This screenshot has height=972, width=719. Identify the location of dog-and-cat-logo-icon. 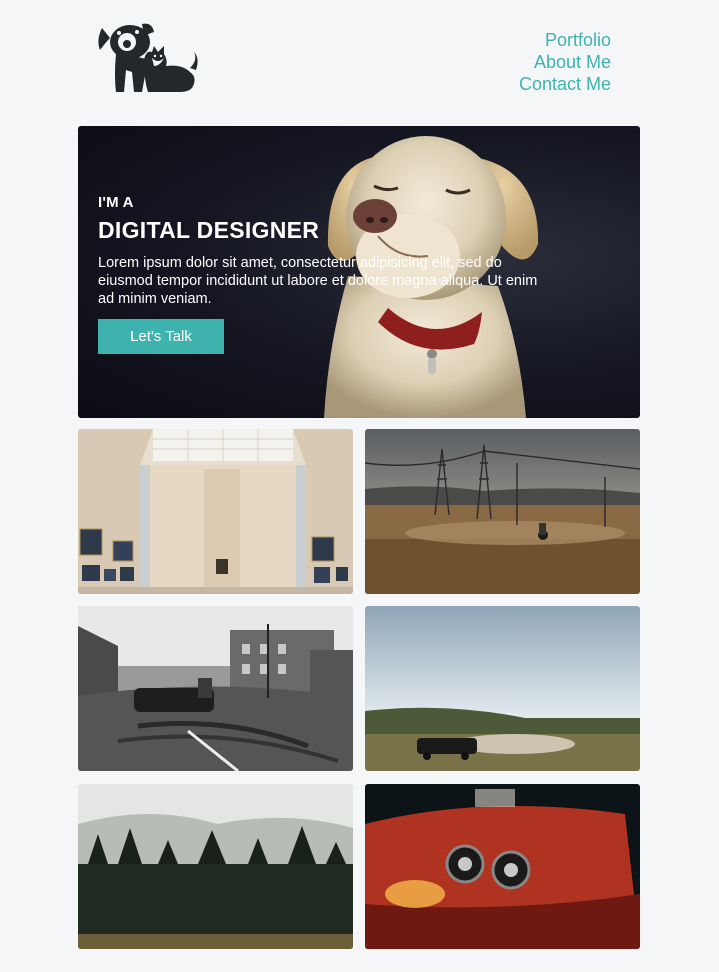
(148, 57).